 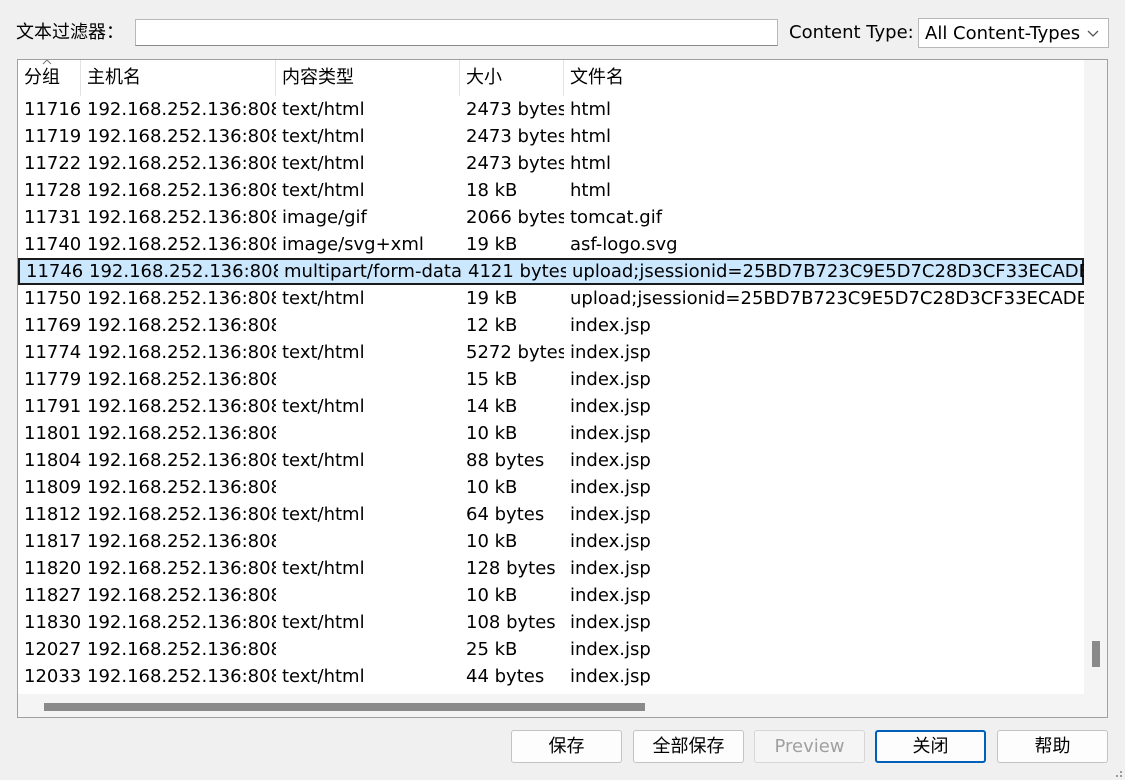 What do you see at coordinates (551, 379) in the screenshot?
I see `table-row: 11779 192.168.252.136:8080 15 kB index.jsp` at bounding box center [551, 379].